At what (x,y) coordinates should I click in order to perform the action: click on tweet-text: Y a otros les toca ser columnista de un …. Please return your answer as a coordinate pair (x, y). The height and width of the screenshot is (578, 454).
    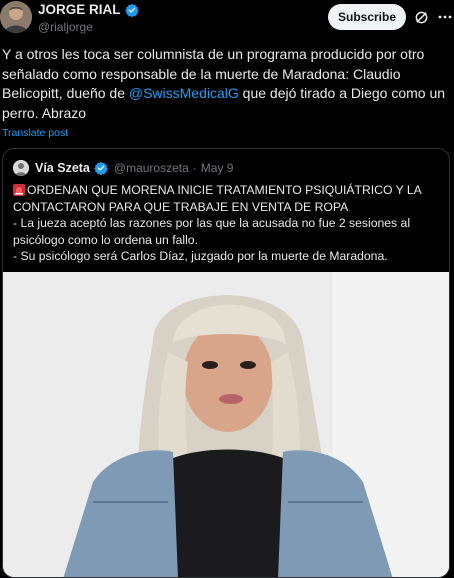
    Looking at the image, I should click on (225, 84).